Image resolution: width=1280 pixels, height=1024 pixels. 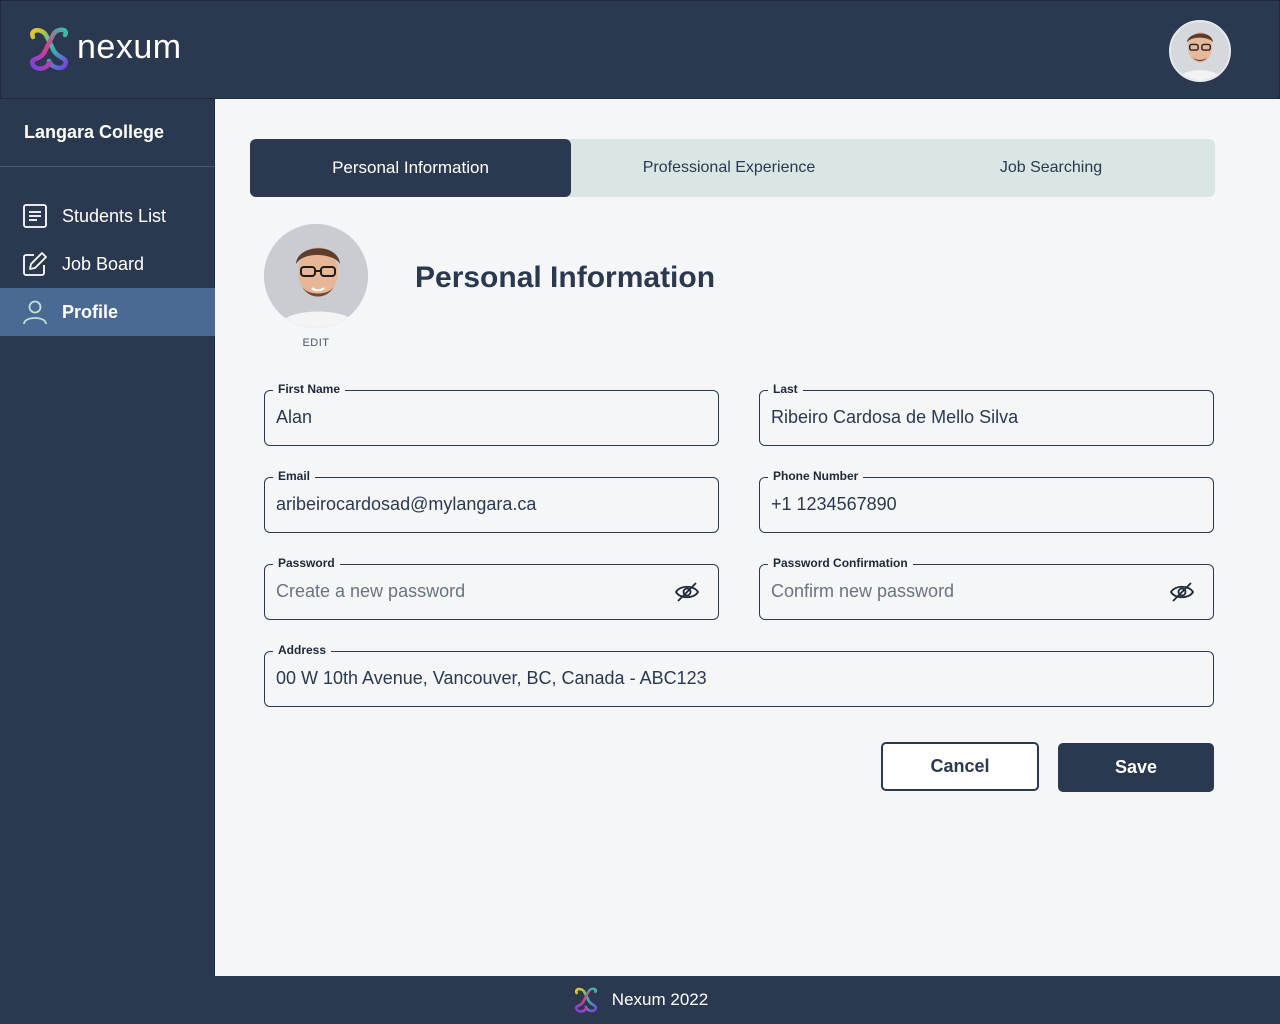 I want to click on password-confirmation-label: Password Confirmation, so click(x=840, y=563).